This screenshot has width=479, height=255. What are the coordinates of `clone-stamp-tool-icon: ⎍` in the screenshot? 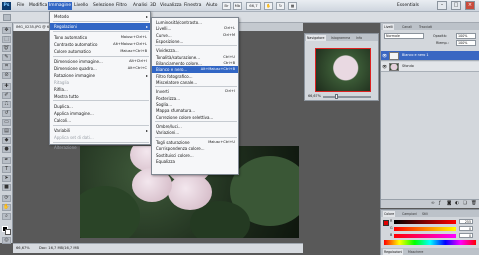 It's located at (6, 104).